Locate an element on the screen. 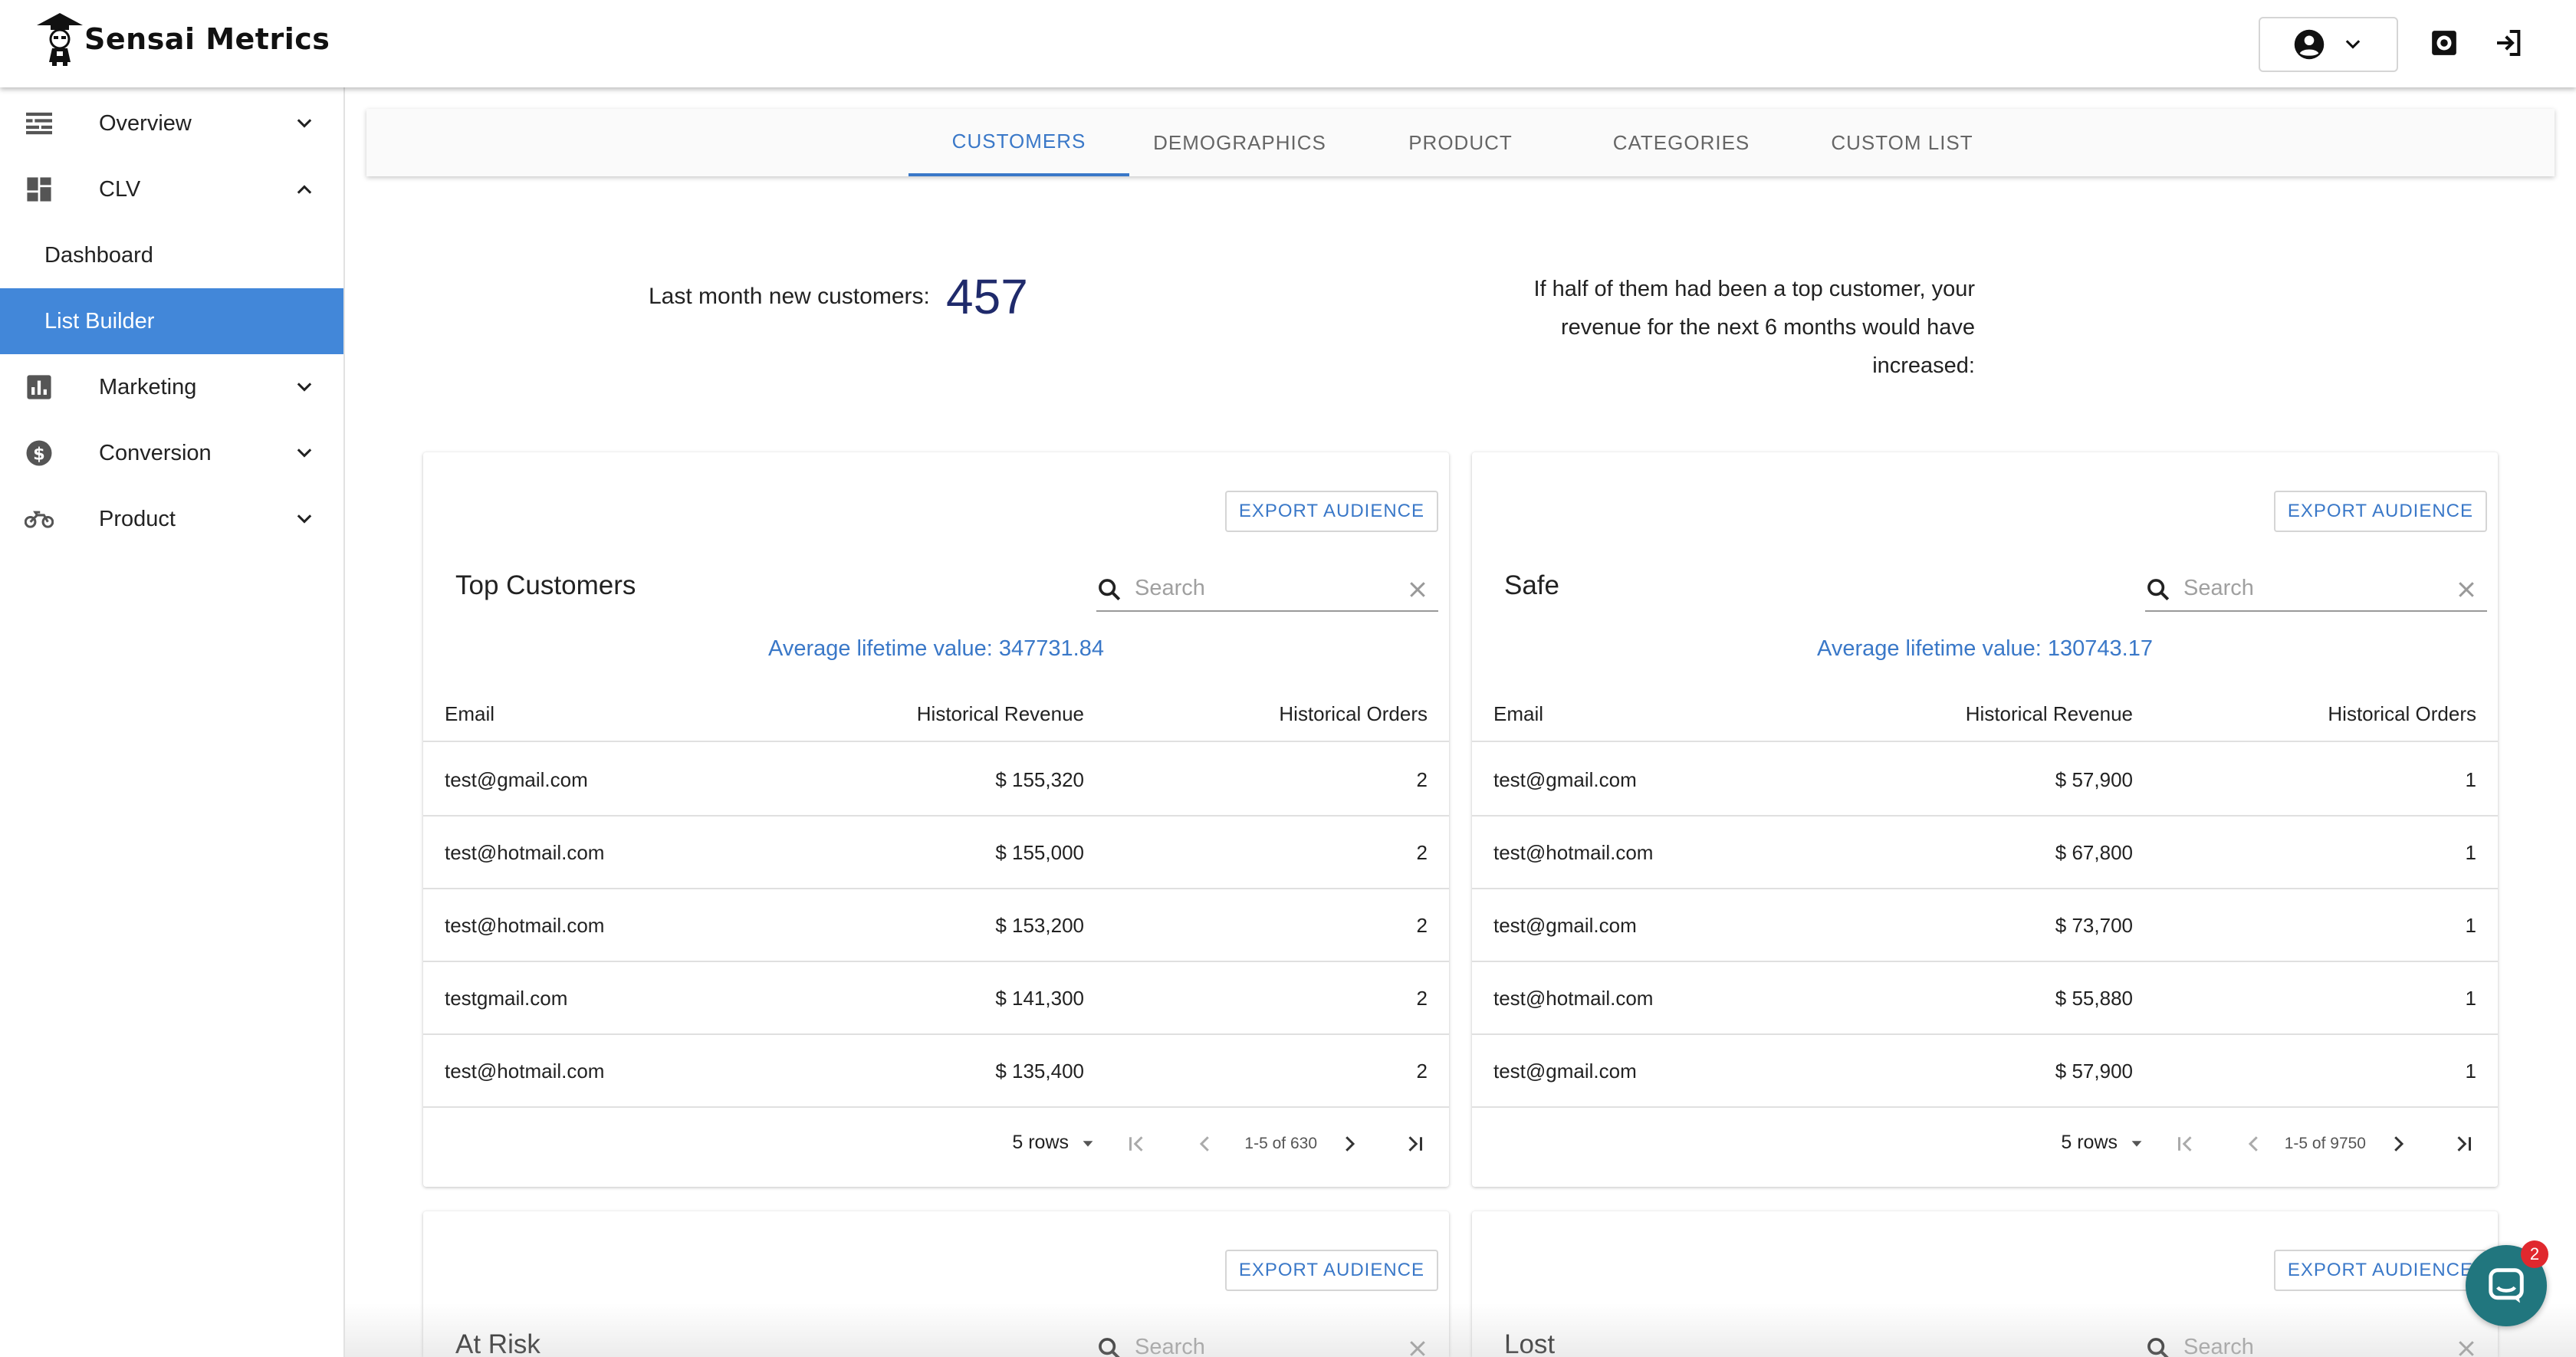 The image size is (2576, 1357). table-row: test@hotmail.com $ 67,800 1 is located at coordinates (1985, 853).